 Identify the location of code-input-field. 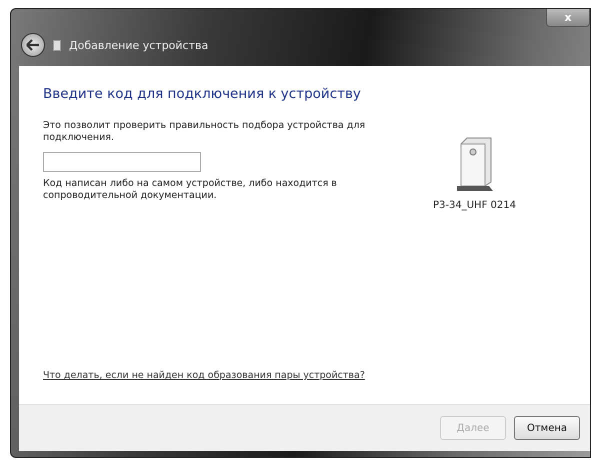
(122, 162).